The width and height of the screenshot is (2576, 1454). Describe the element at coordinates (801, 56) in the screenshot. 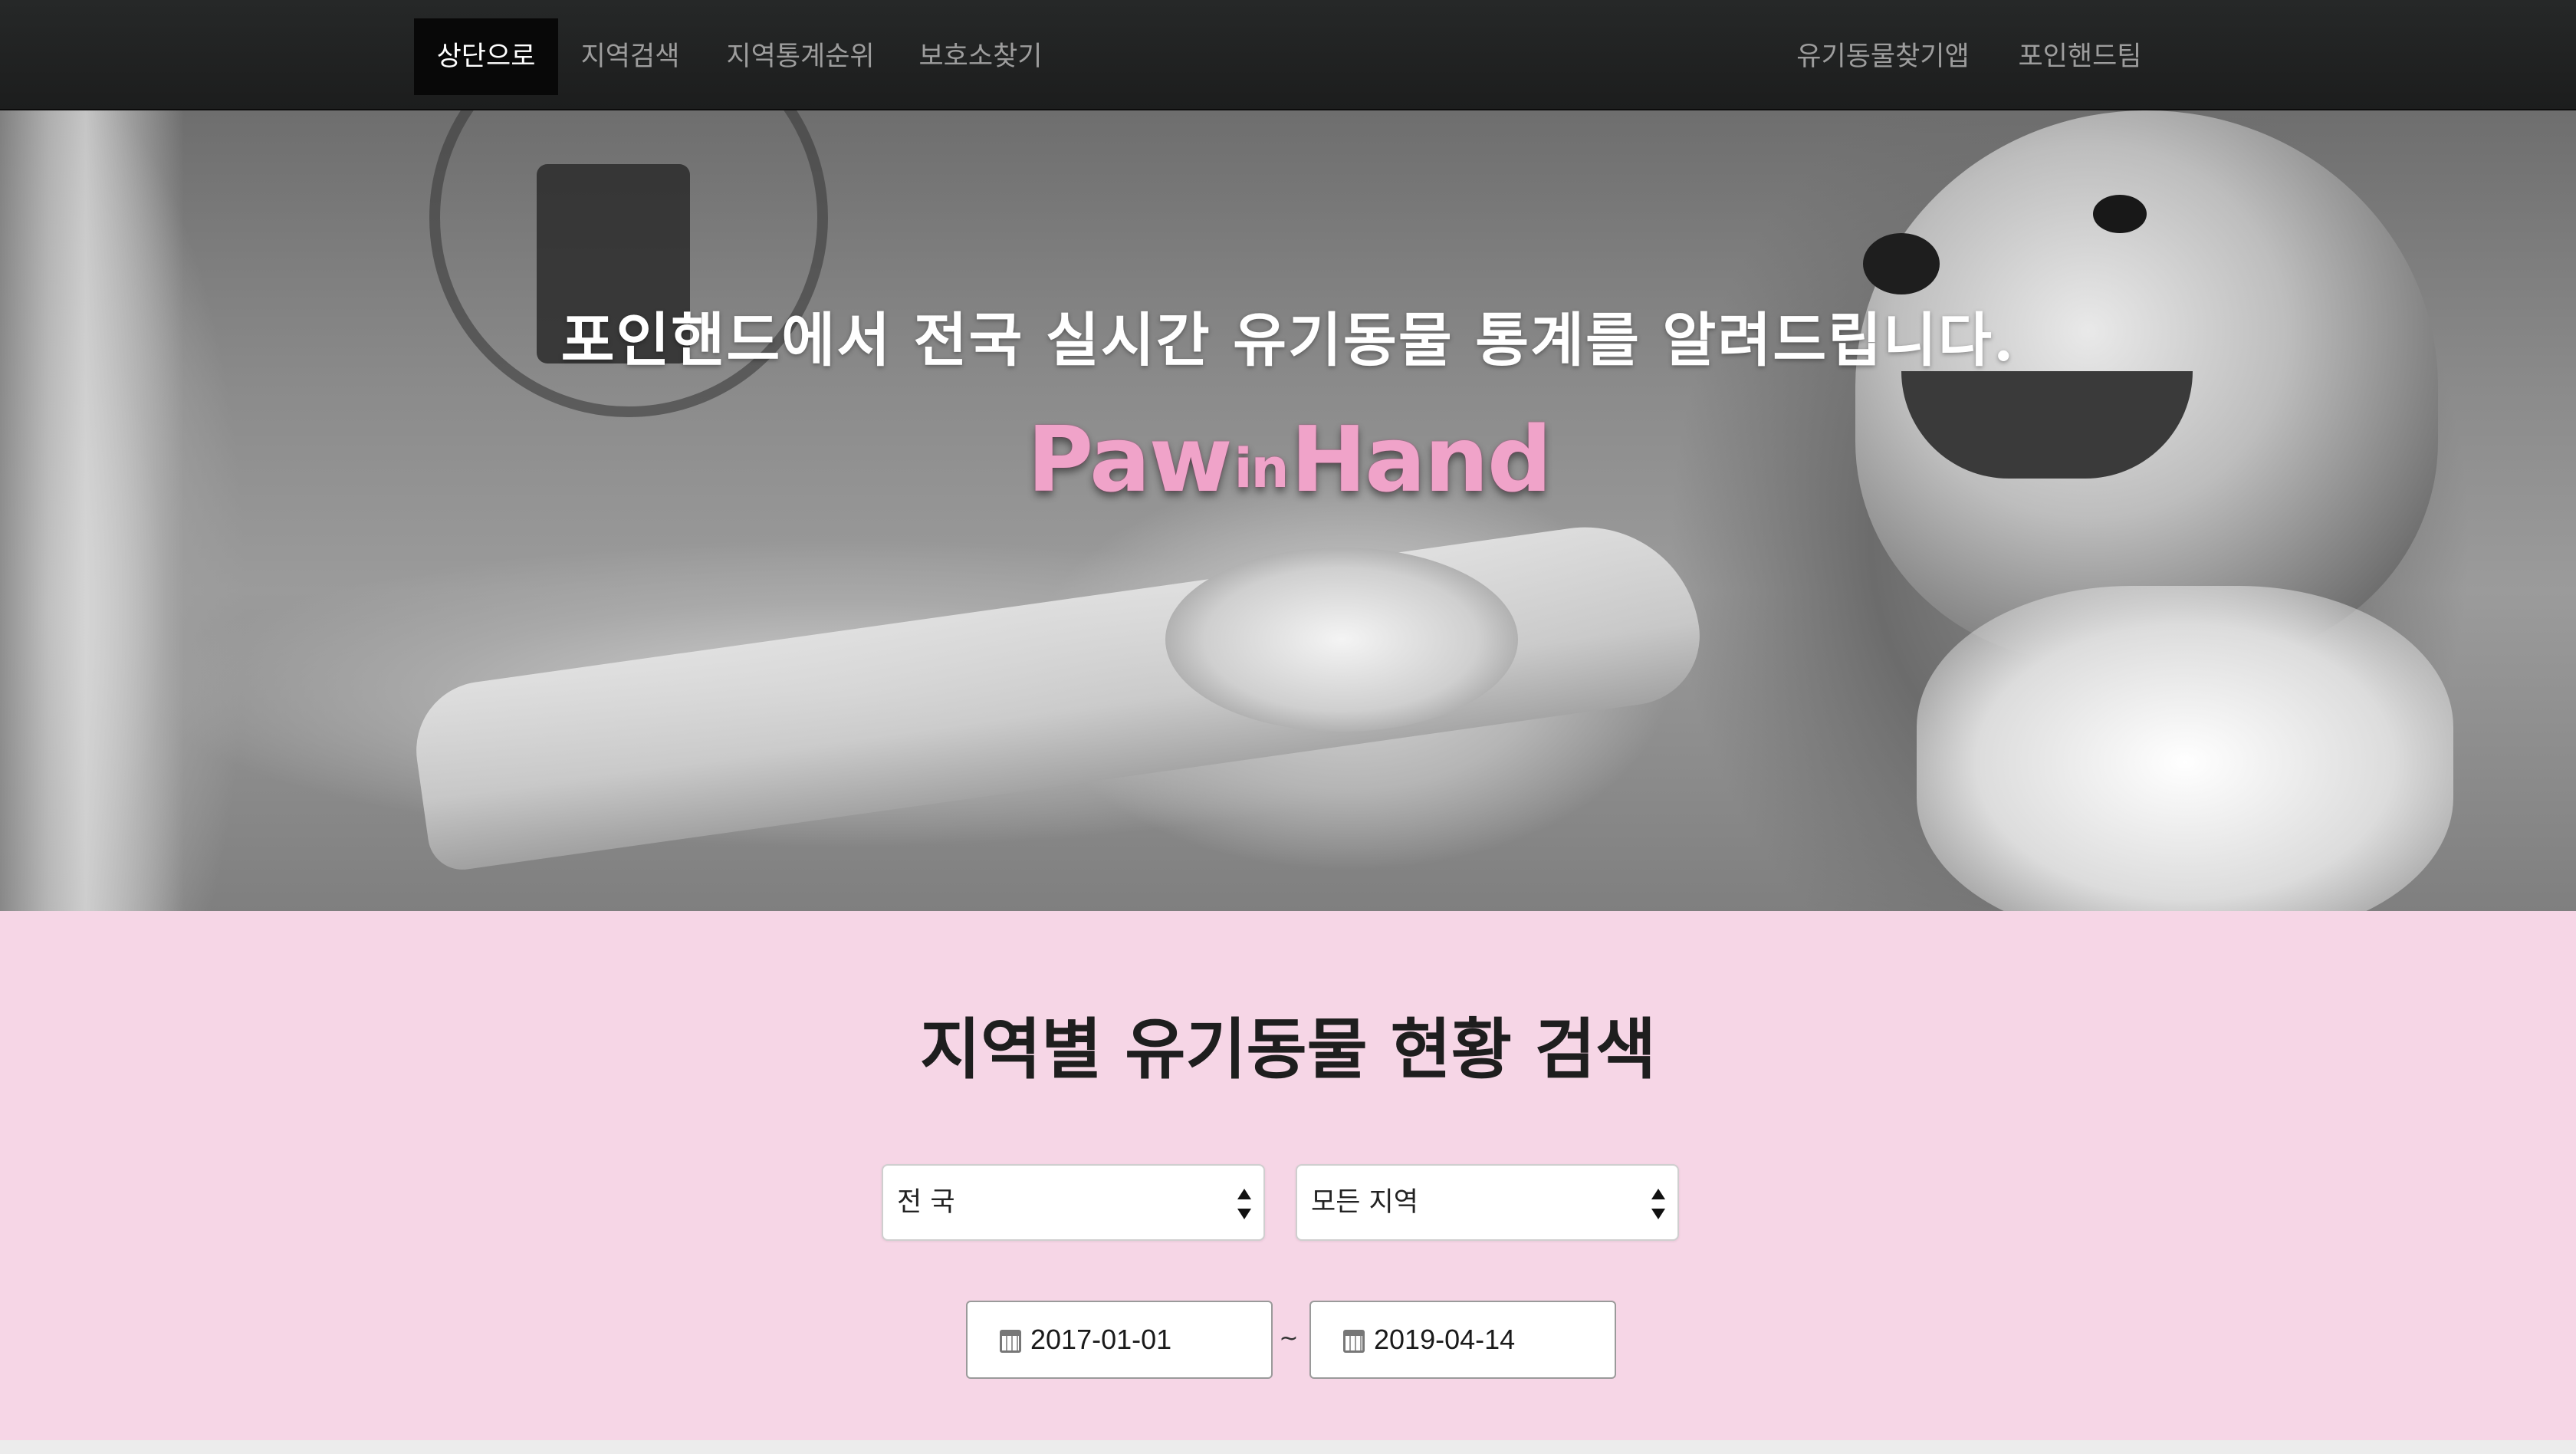

I see `nav-item-region-ranking: 지역통계순위` at that location.